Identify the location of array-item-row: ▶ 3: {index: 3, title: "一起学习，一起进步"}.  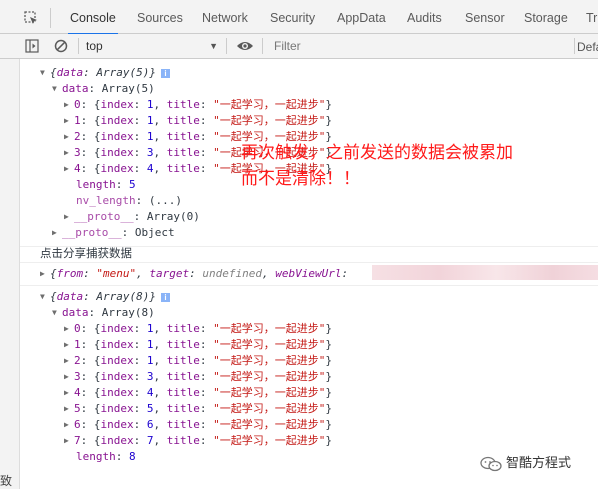
(198, 377).